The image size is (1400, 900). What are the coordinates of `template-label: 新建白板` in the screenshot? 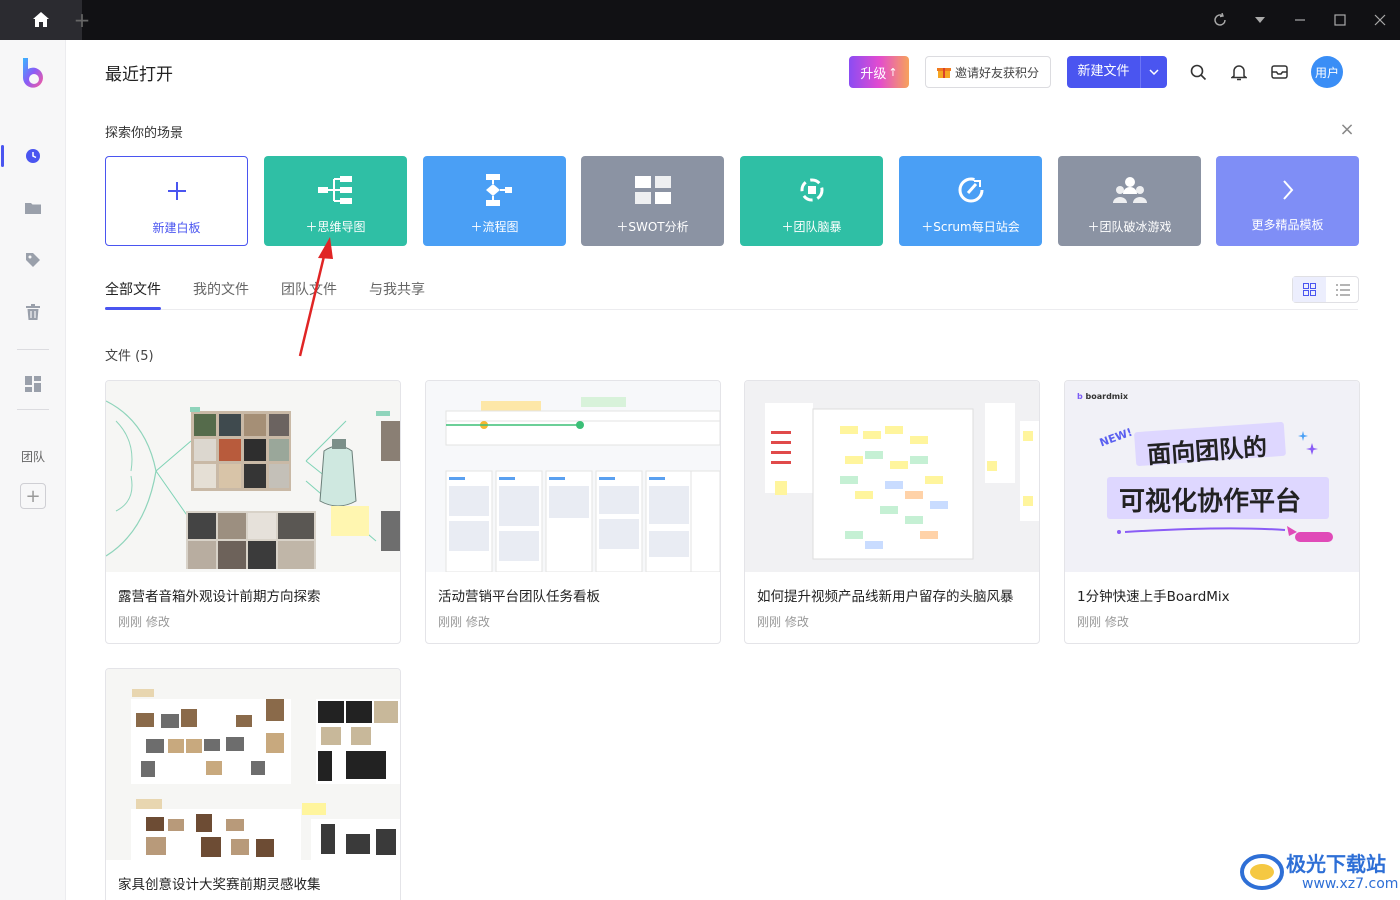 It's located at (176, 228).